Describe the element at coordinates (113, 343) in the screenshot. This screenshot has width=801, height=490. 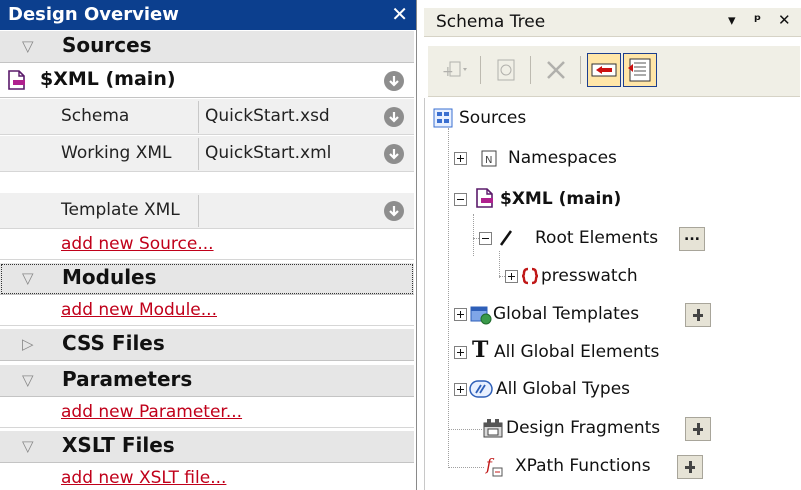
I see `section-css-label: CSS Files` at that location.